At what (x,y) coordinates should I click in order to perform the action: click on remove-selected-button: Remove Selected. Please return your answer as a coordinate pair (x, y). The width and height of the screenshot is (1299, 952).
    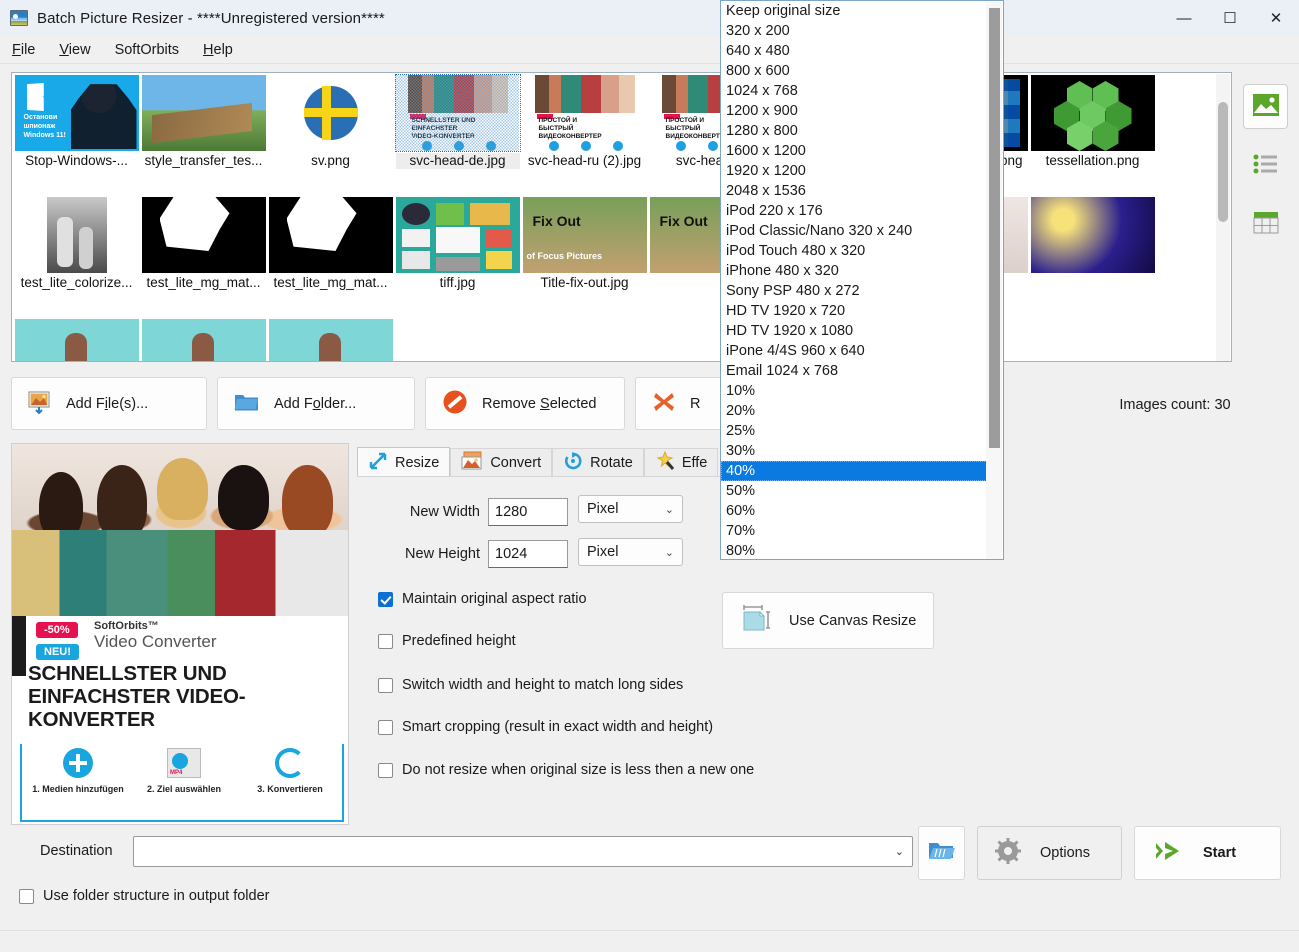
    Looking at the image, I should click on (525, 403).